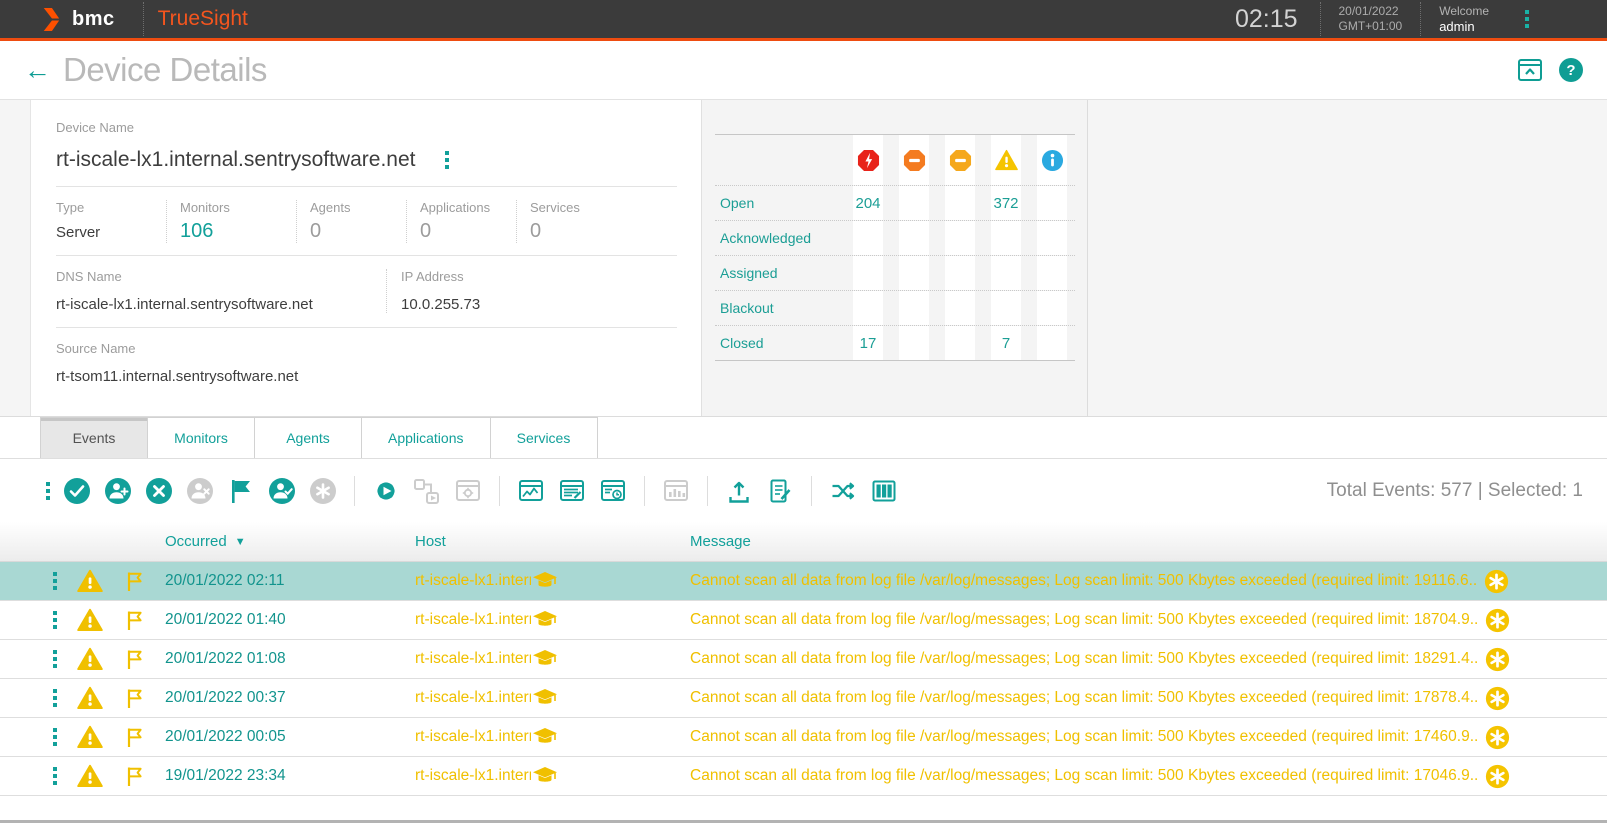 The height and width of the screenshot is (823, 1607). I want to click on date: 20/01/2022, so click(1368, 11).